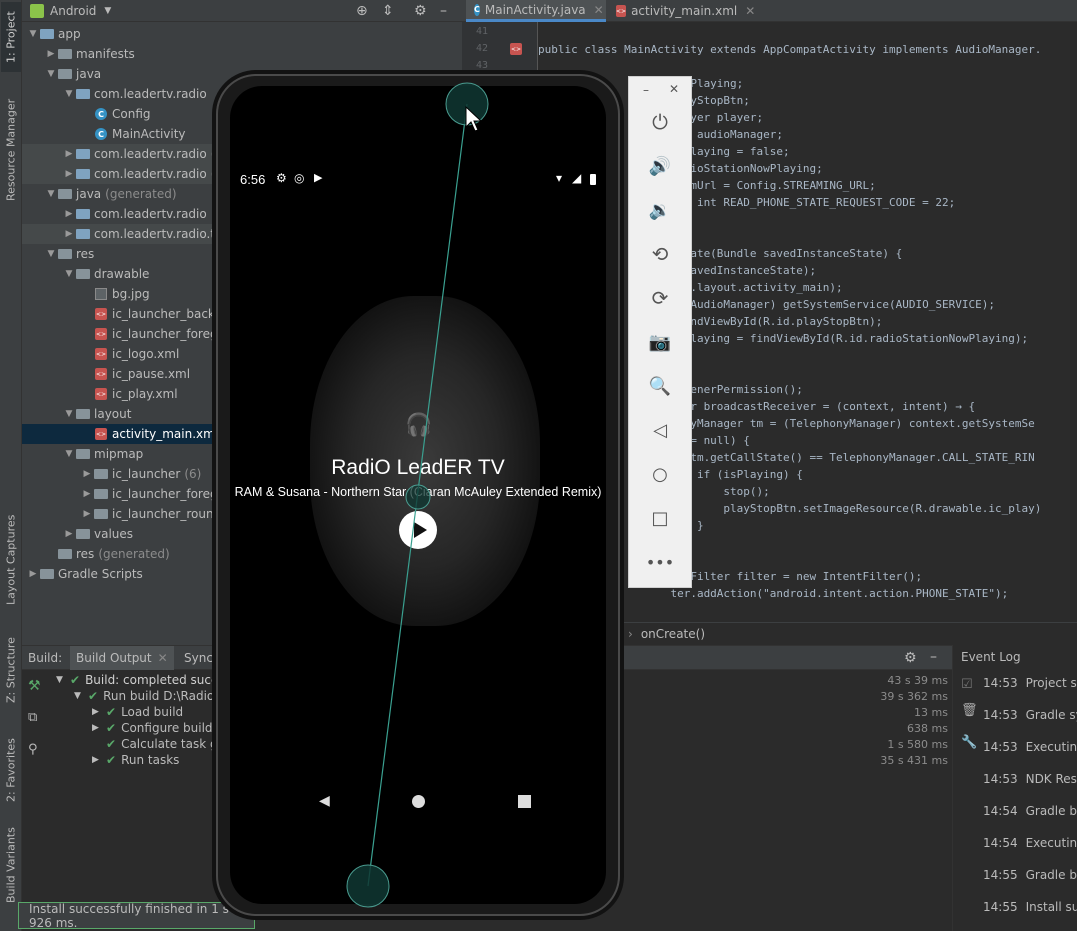  What do you see at coordinates (660, 386) in the screenshot?
I see `zoom-button: 🔍` at bounding box center [660, 386].